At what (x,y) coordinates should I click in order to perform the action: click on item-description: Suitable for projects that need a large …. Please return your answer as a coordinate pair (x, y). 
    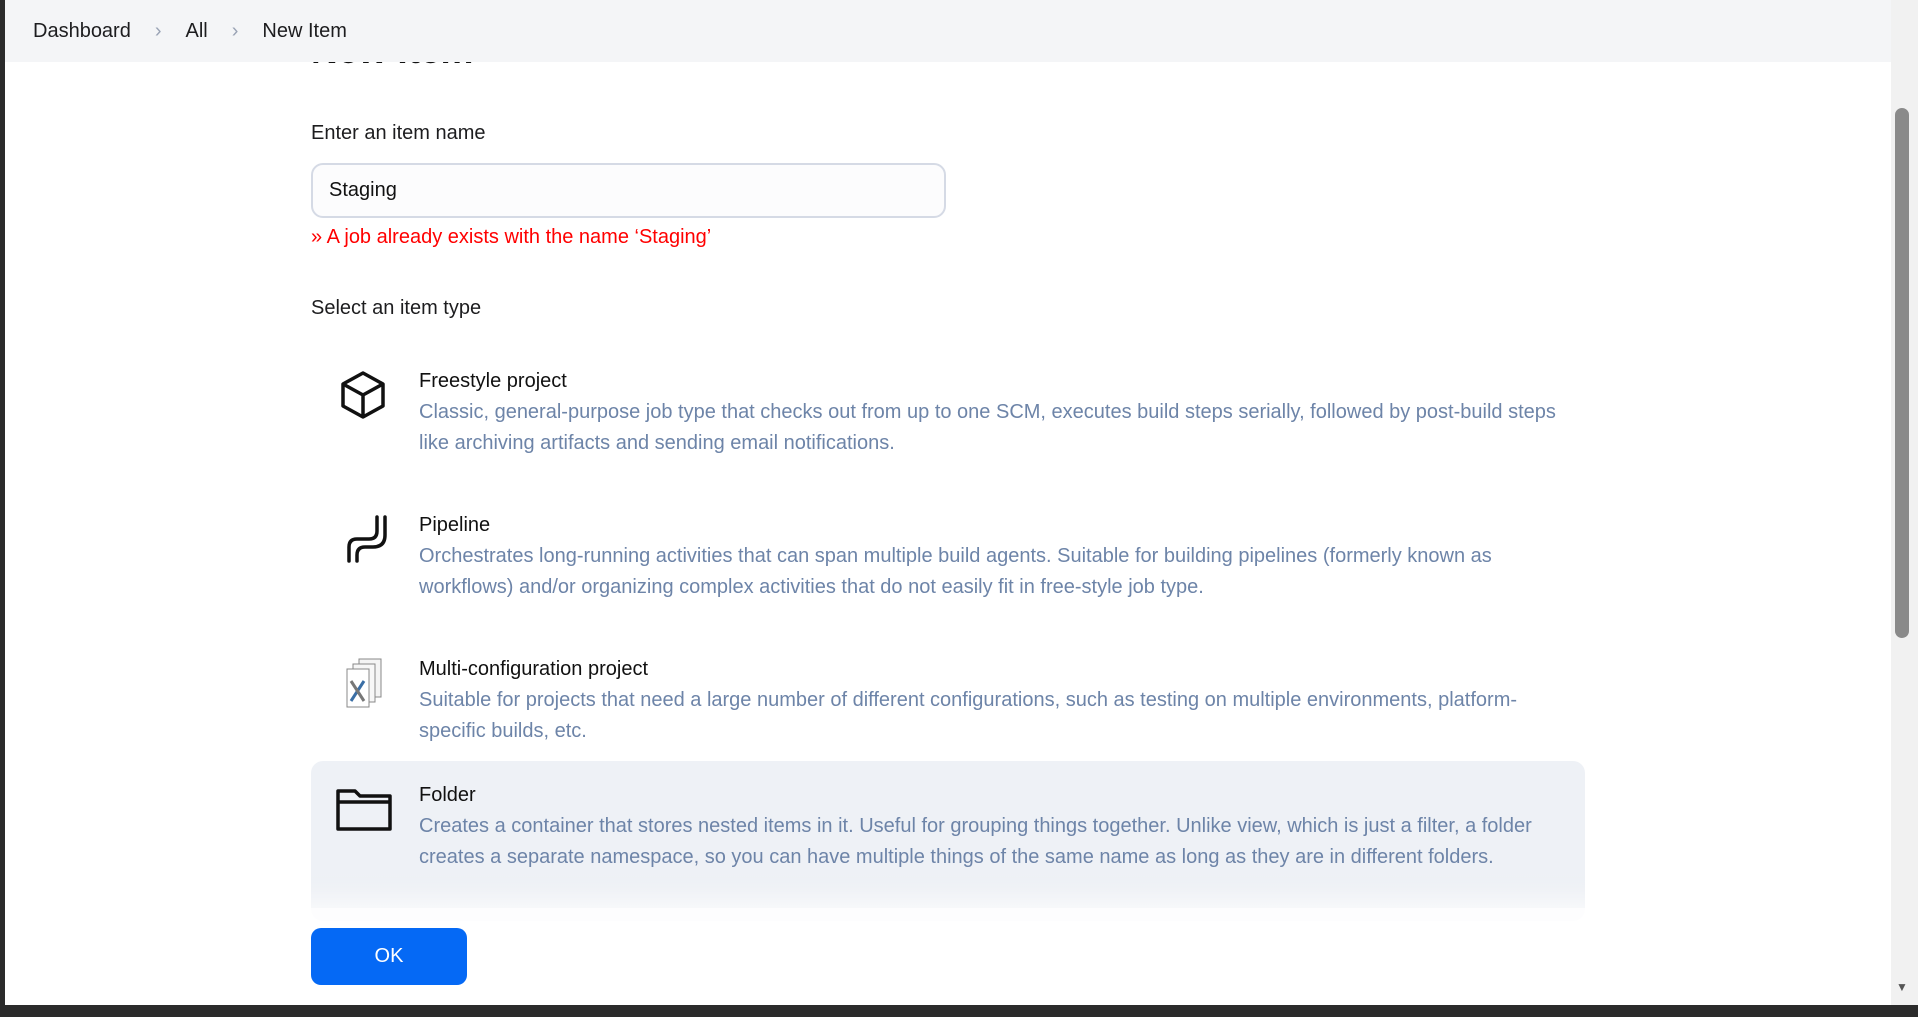
    Looking at the image, I should click on (968, 715).